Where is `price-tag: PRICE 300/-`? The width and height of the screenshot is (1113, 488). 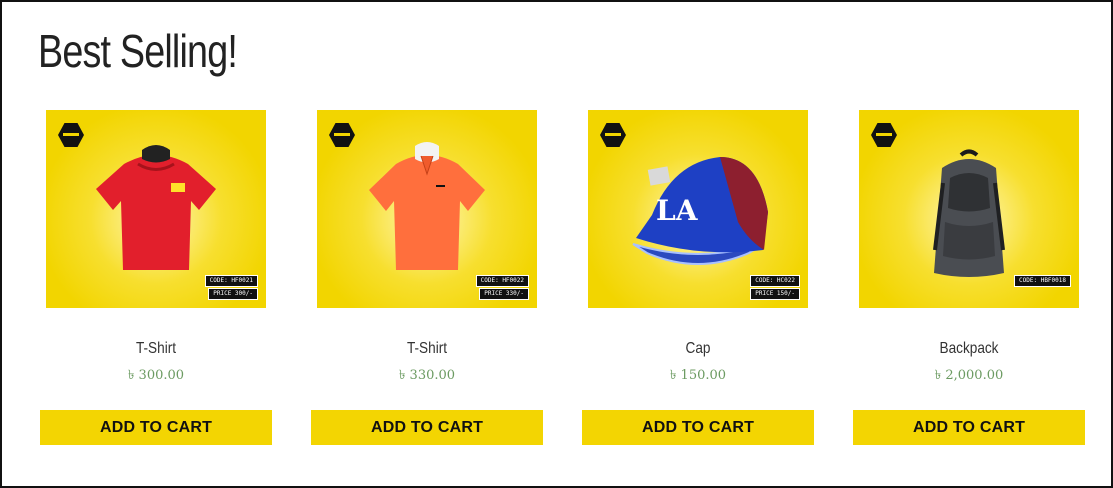 price-tag: PRICE 300/- is located at coordinates (233, 294).